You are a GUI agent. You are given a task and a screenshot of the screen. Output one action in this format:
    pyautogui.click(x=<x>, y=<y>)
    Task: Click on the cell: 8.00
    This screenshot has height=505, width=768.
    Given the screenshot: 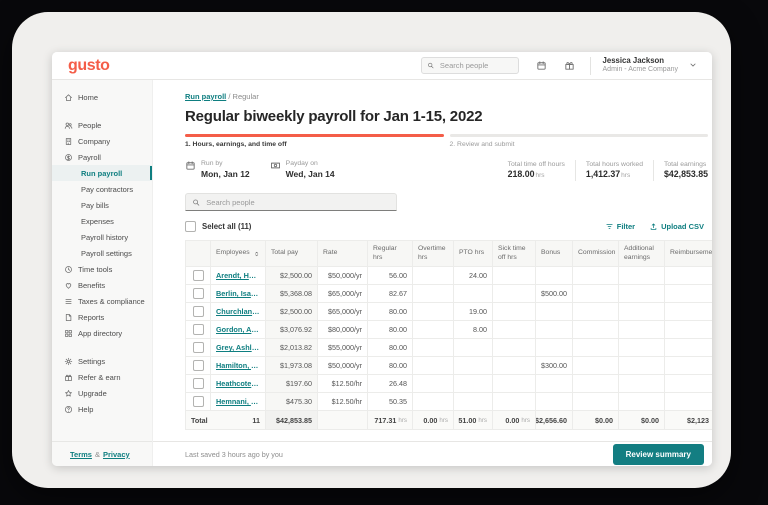 What is the action you would take?
    pyautogui.click(x=473, y=330)
    